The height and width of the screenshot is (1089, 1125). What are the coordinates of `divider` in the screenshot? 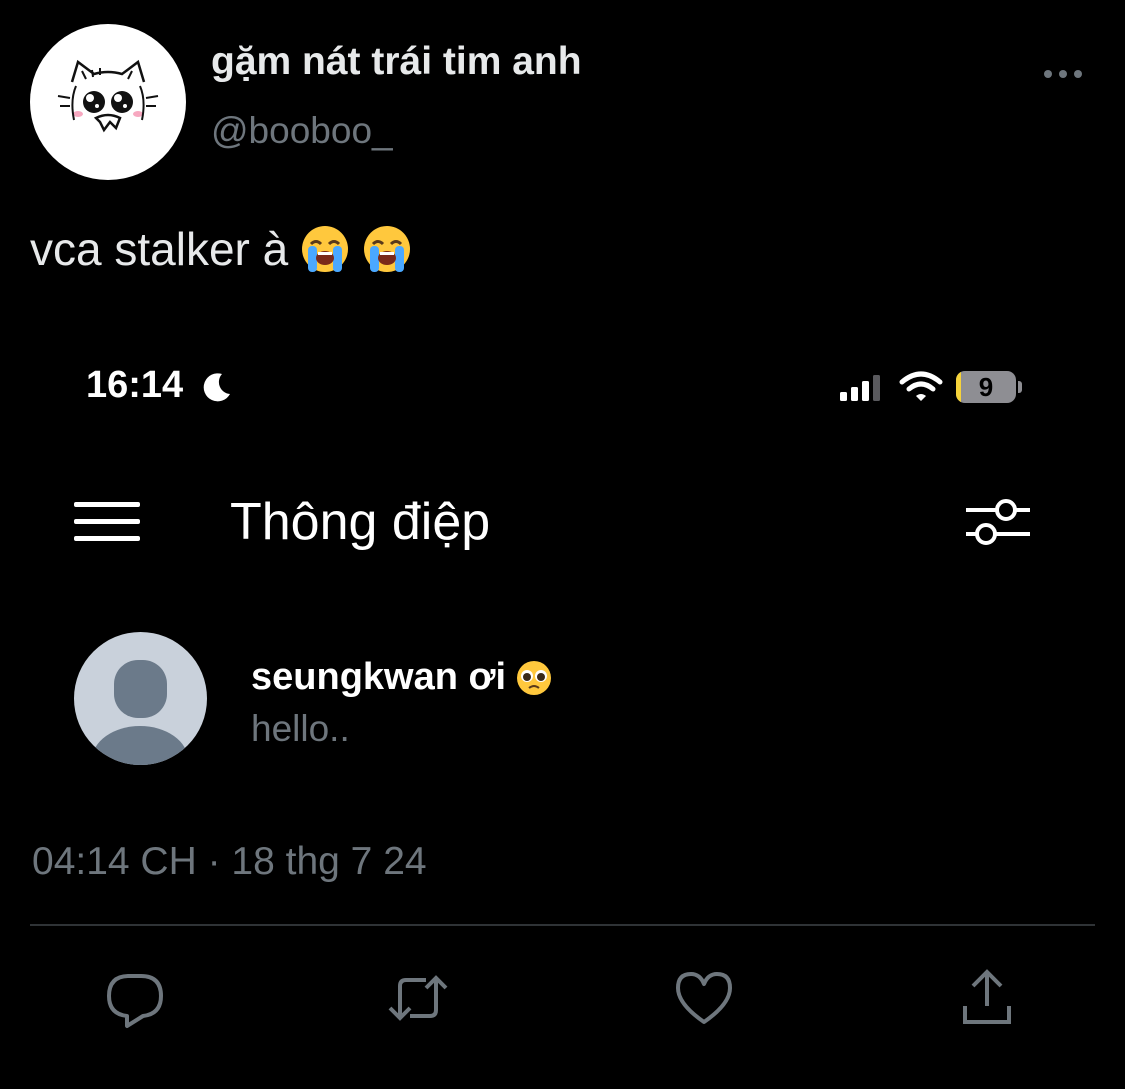 It's located at (562, 925).